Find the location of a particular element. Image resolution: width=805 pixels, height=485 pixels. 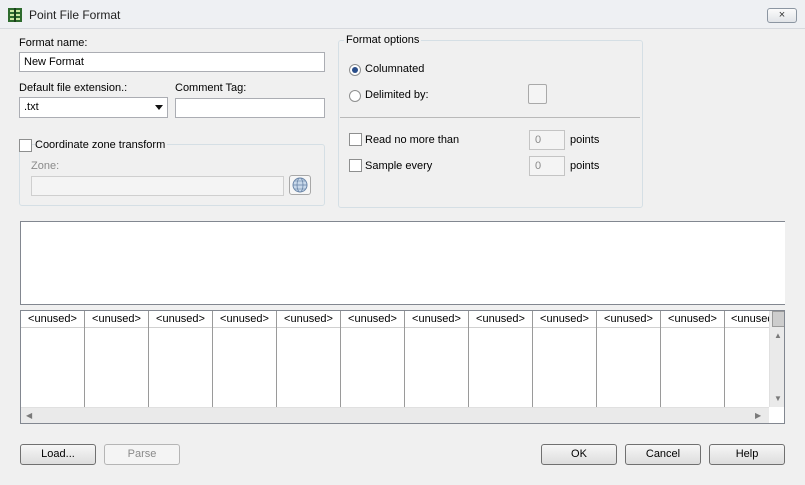

help-button: Help is located at coordinates (747, 454).